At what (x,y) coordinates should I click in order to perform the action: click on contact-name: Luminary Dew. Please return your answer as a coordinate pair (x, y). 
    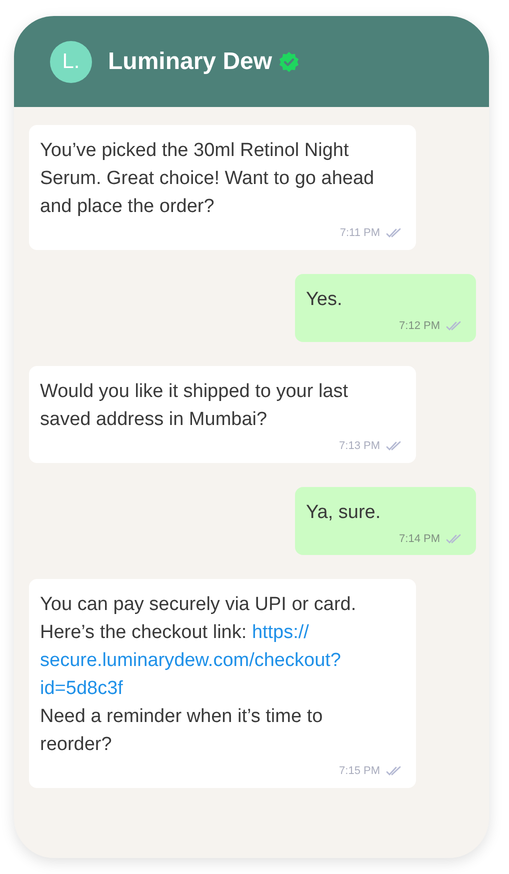
    Looking at the image, I should click on (190, 61).